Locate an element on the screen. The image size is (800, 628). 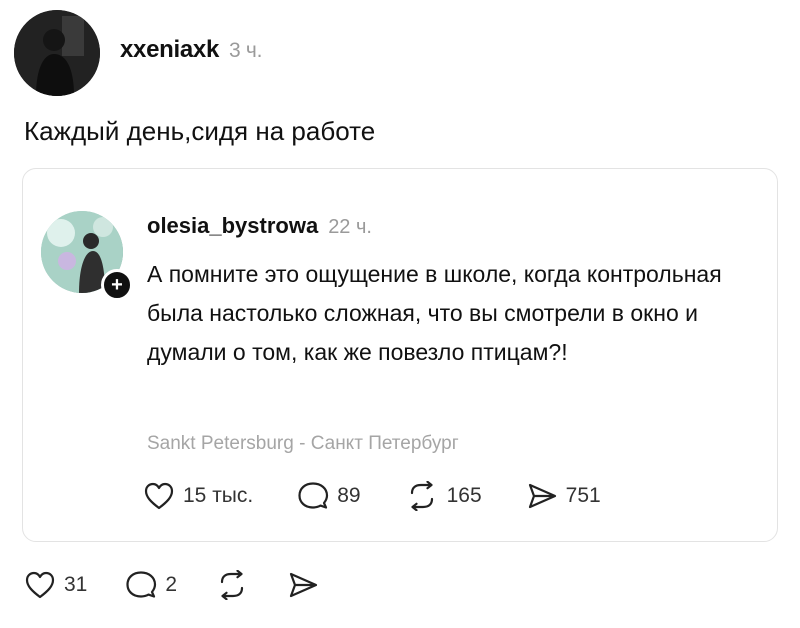
share-count: 751 is located at coordinates (583, 495).